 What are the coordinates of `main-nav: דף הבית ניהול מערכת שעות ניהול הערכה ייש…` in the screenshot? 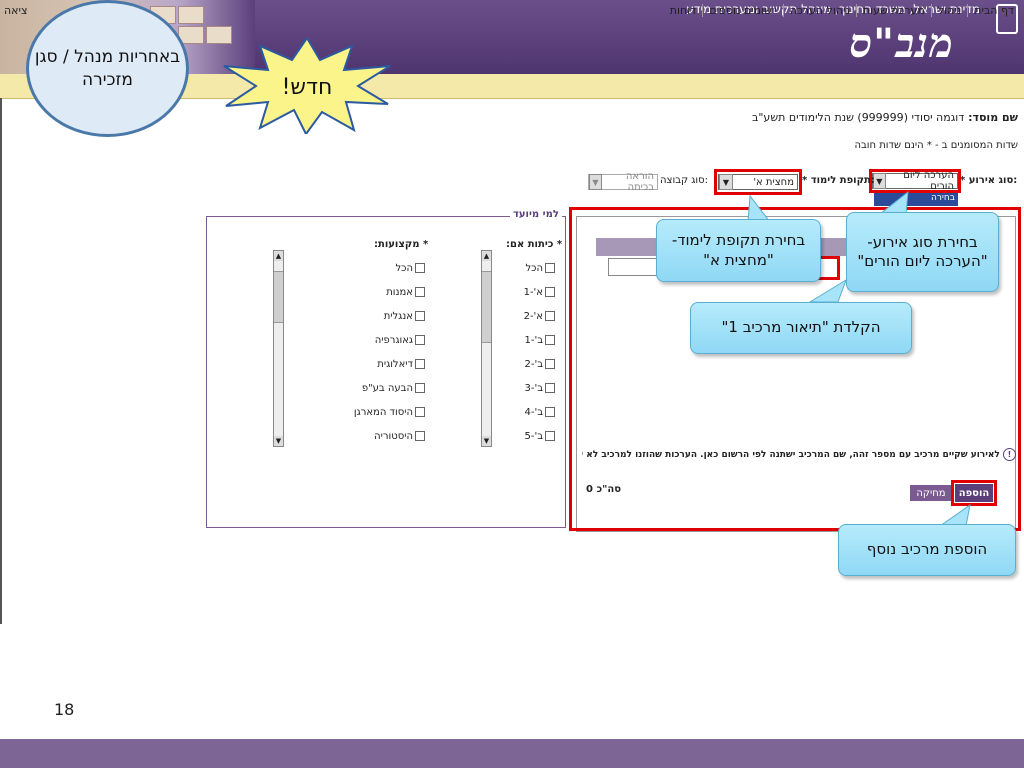 It's located at (842, 10).